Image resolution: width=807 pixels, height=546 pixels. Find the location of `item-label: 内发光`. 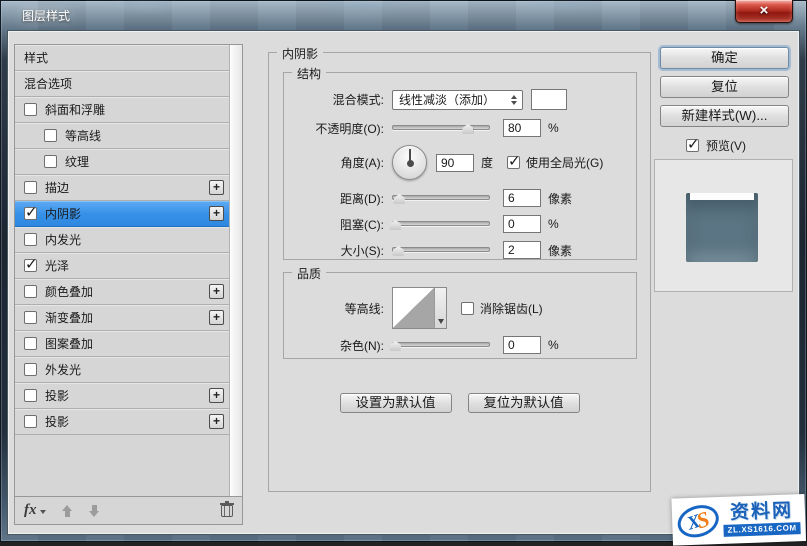

item-label: 内发光 is located at coordinates (63, 240).